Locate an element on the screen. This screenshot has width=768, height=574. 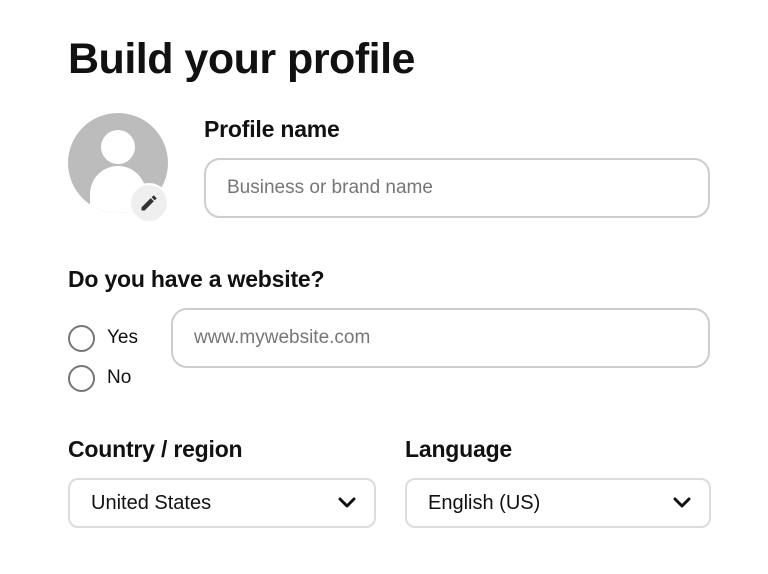
language-select: English (US) is located at coordinates (558, 503).